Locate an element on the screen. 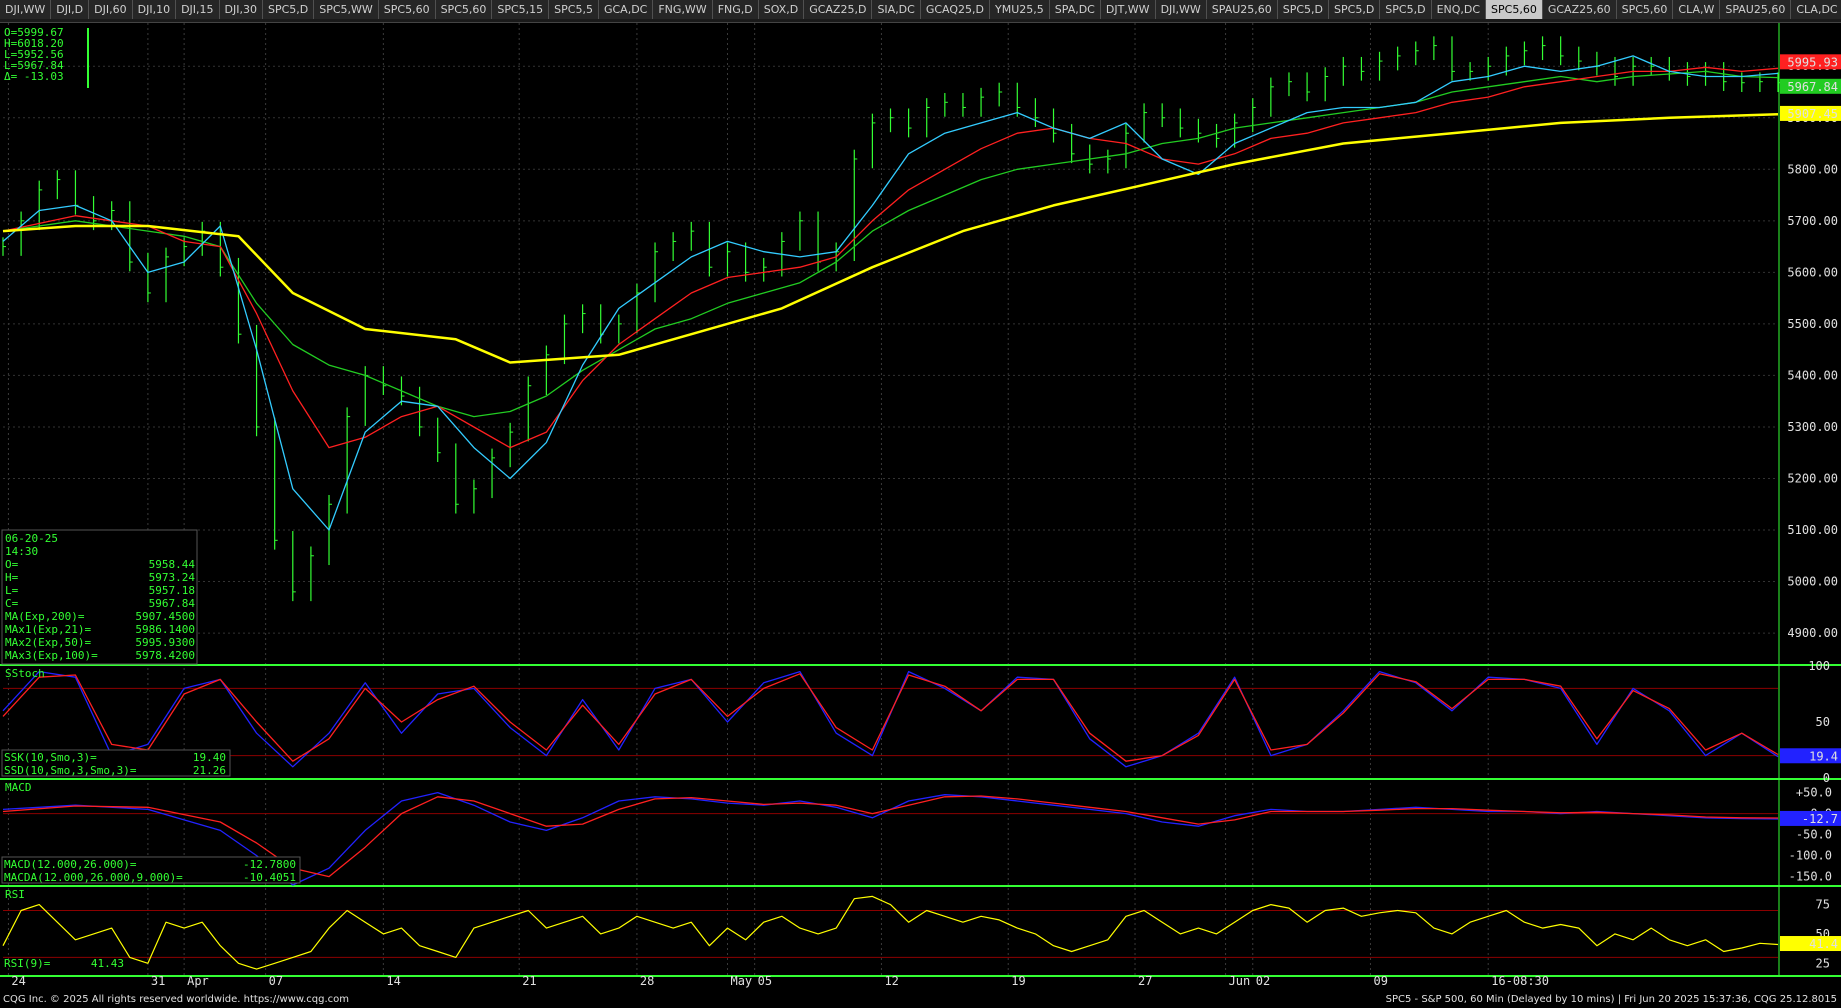  info-value: 5907.4500 is located at coordinates (165, 616).